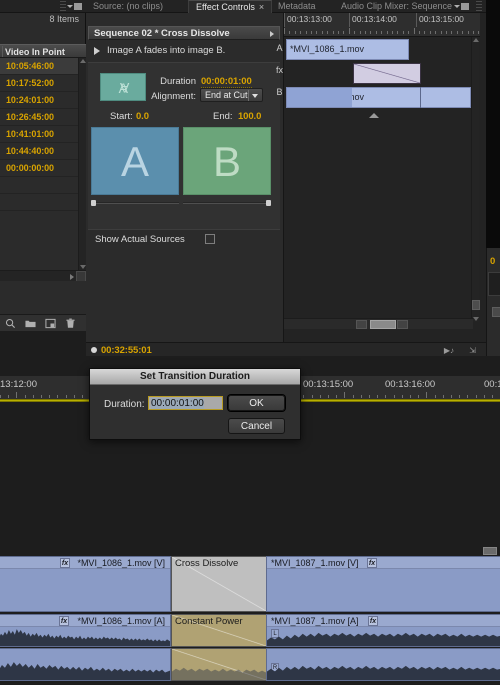 This screenshot has width=500, height=685. I want to click on adjacent-panel-sliver: 0, so click(493, 178).